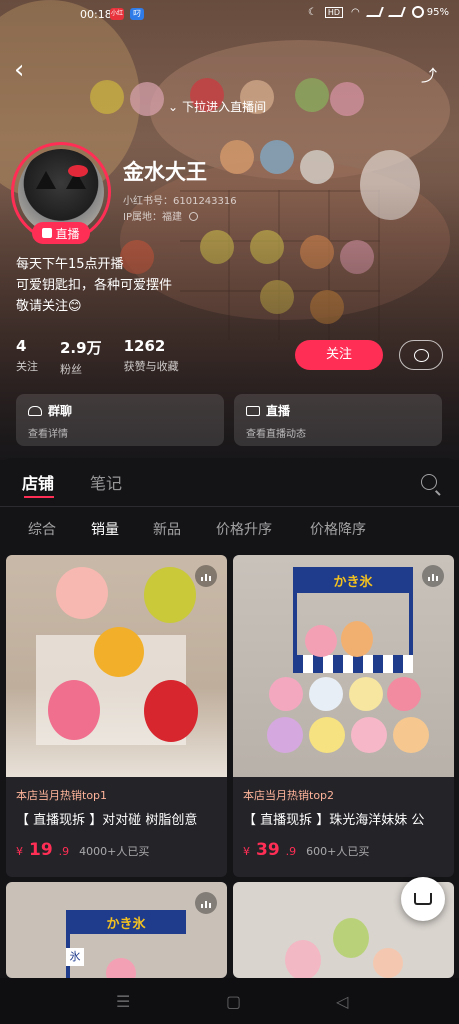 This screenshot has width=459, height=1024. I want to click on camera-icon, so click(253, 410).